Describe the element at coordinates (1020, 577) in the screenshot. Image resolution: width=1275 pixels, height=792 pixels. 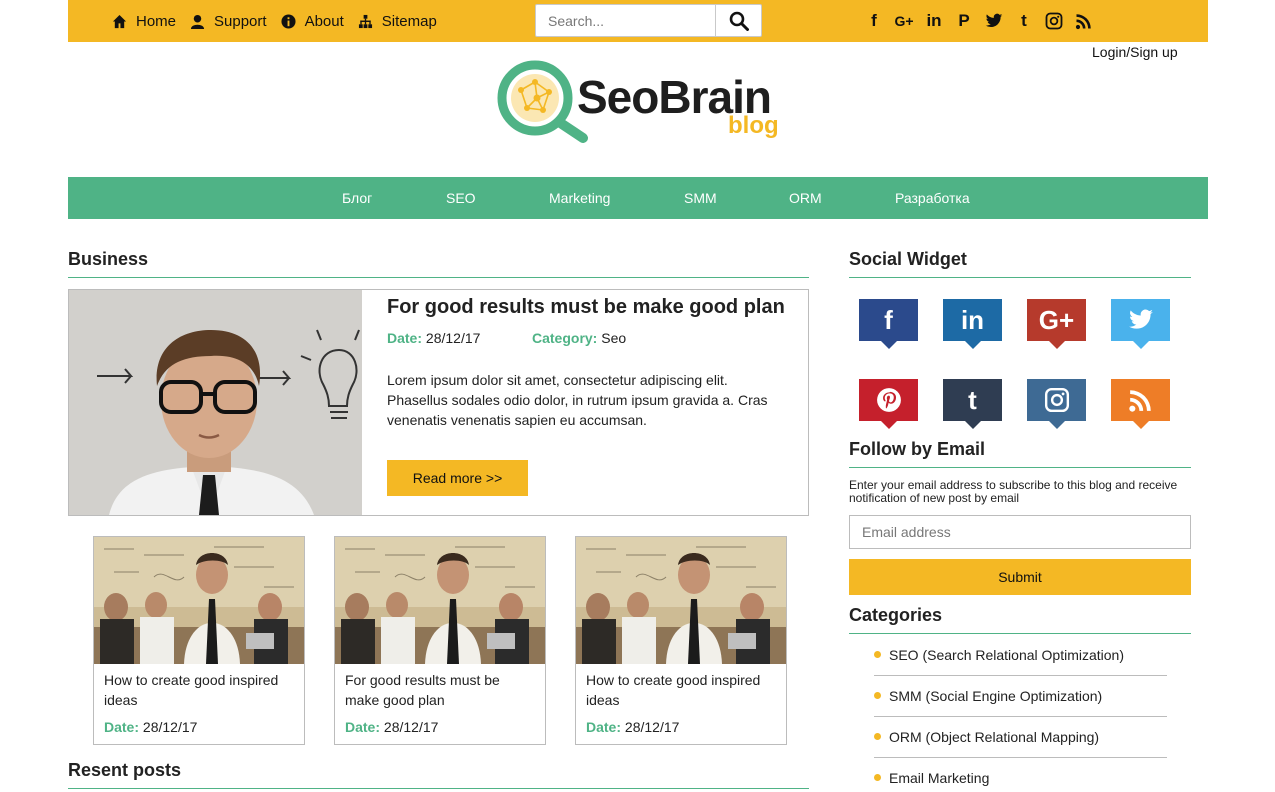
I see `submit-button: Submit` at that location.